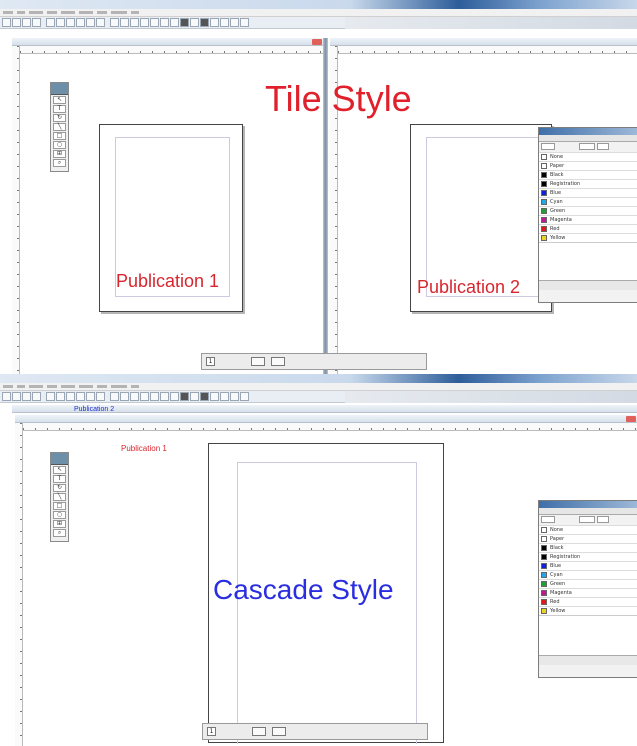 The image size is (637, 746). What do you see at coordinates (59, 89) in the screenshot?
I see `toolbox-header` at bounding box center [59, 89].